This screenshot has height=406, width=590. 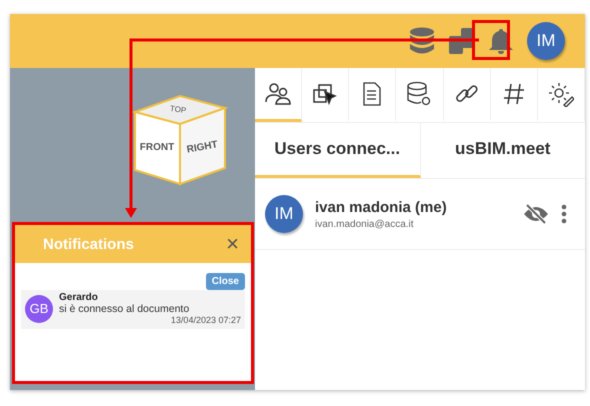 What do you see at coordinates (501, 41) in the screenshot?
I see `bell-icon` at bounding box center [501, 41].